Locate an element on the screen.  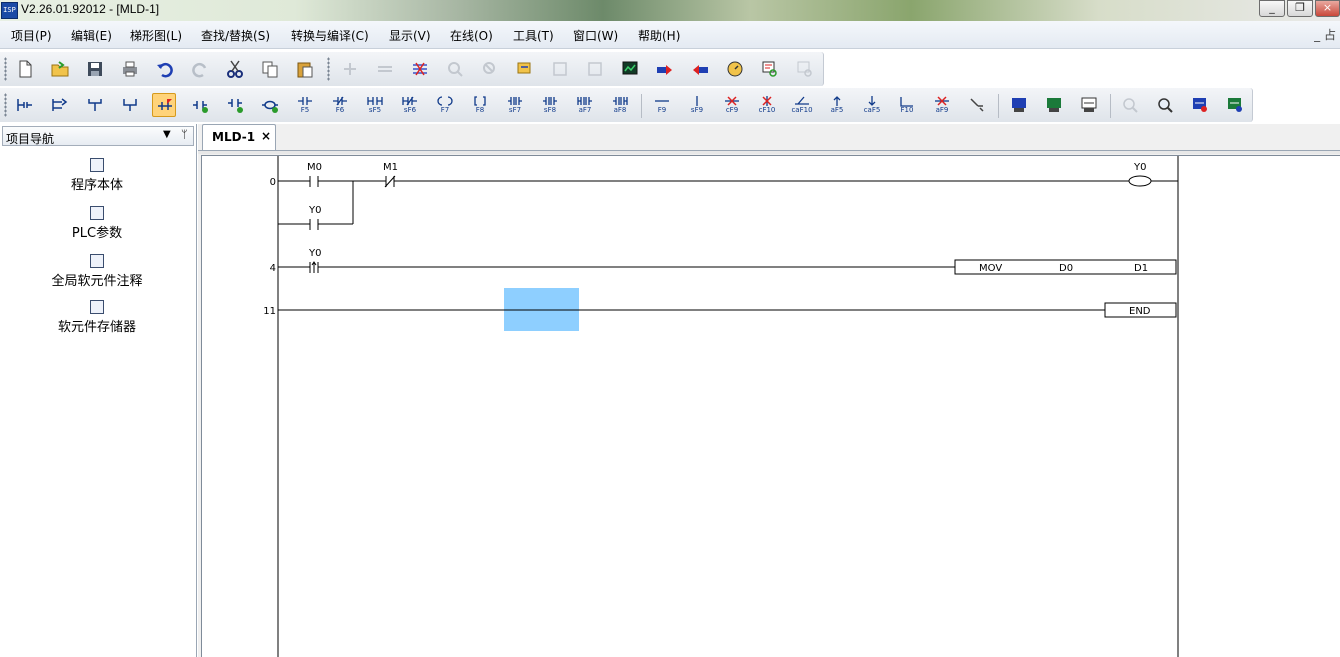
caf5-falling-button: caF5 is located at coordinates (872, 105).